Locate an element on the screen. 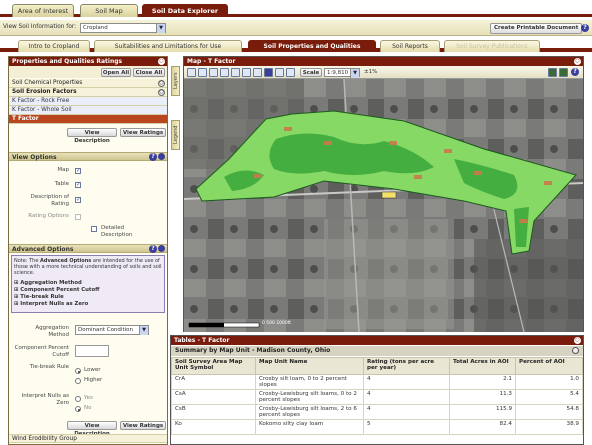 Image resolution: width=592 pixels, height=445 pixels. map-collapse-icon: ○ is located at coordinates (577, 61).